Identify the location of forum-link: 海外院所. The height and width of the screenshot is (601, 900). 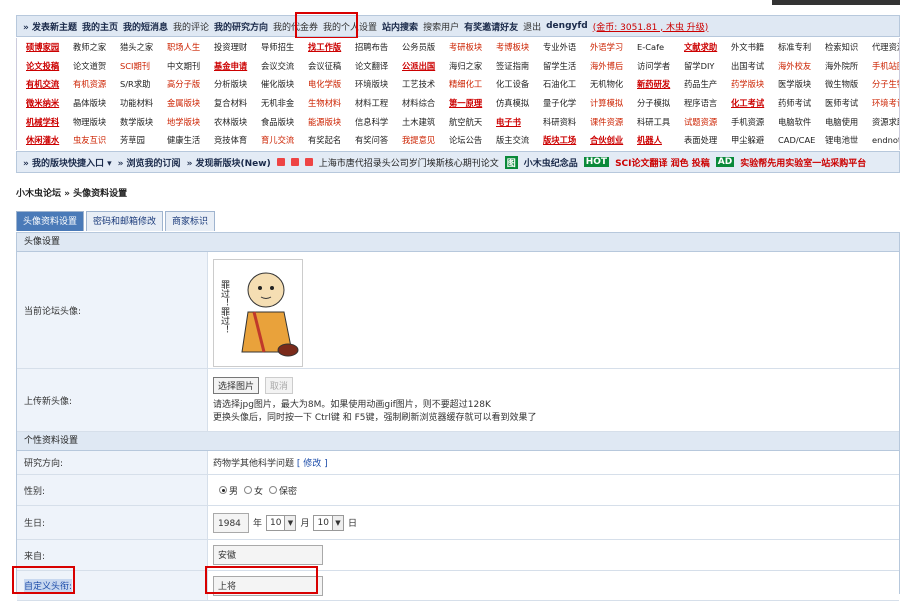
(848, 66).